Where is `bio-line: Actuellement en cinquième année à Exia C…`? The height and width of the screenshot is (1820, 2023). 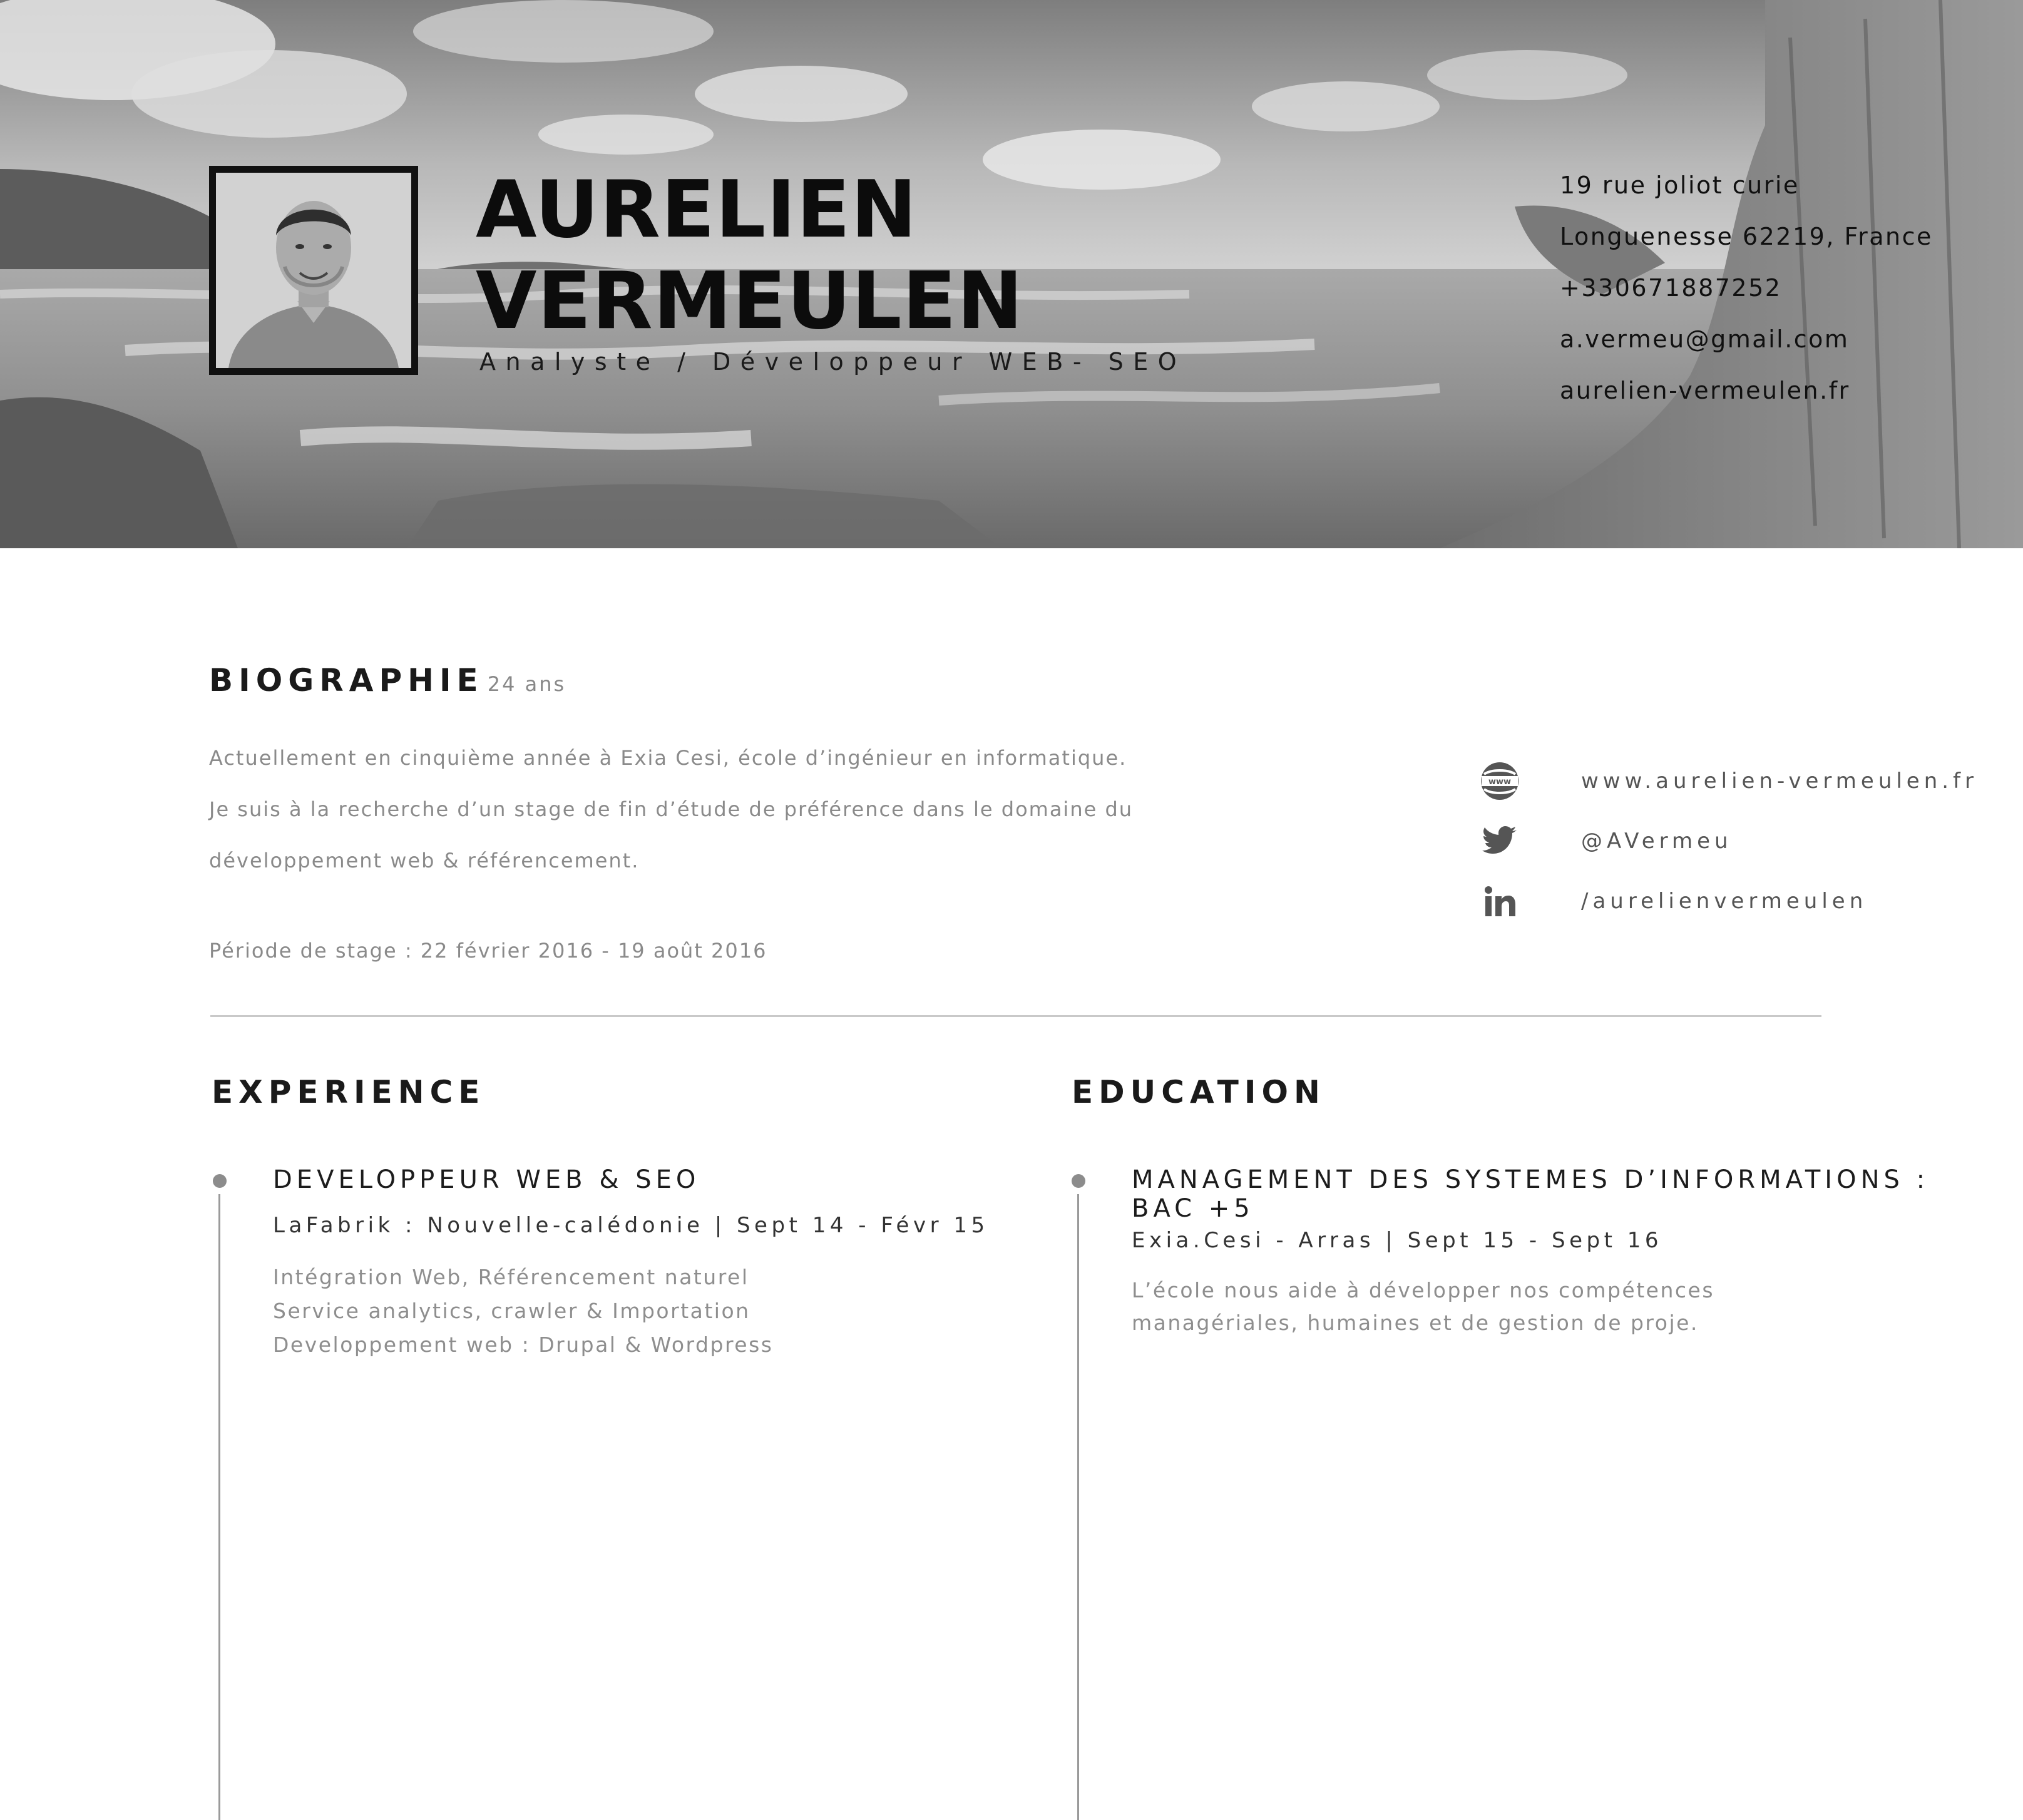
bio-line: Actuellement en cinquième année à Exia C… is located at coordinates (668, 758).